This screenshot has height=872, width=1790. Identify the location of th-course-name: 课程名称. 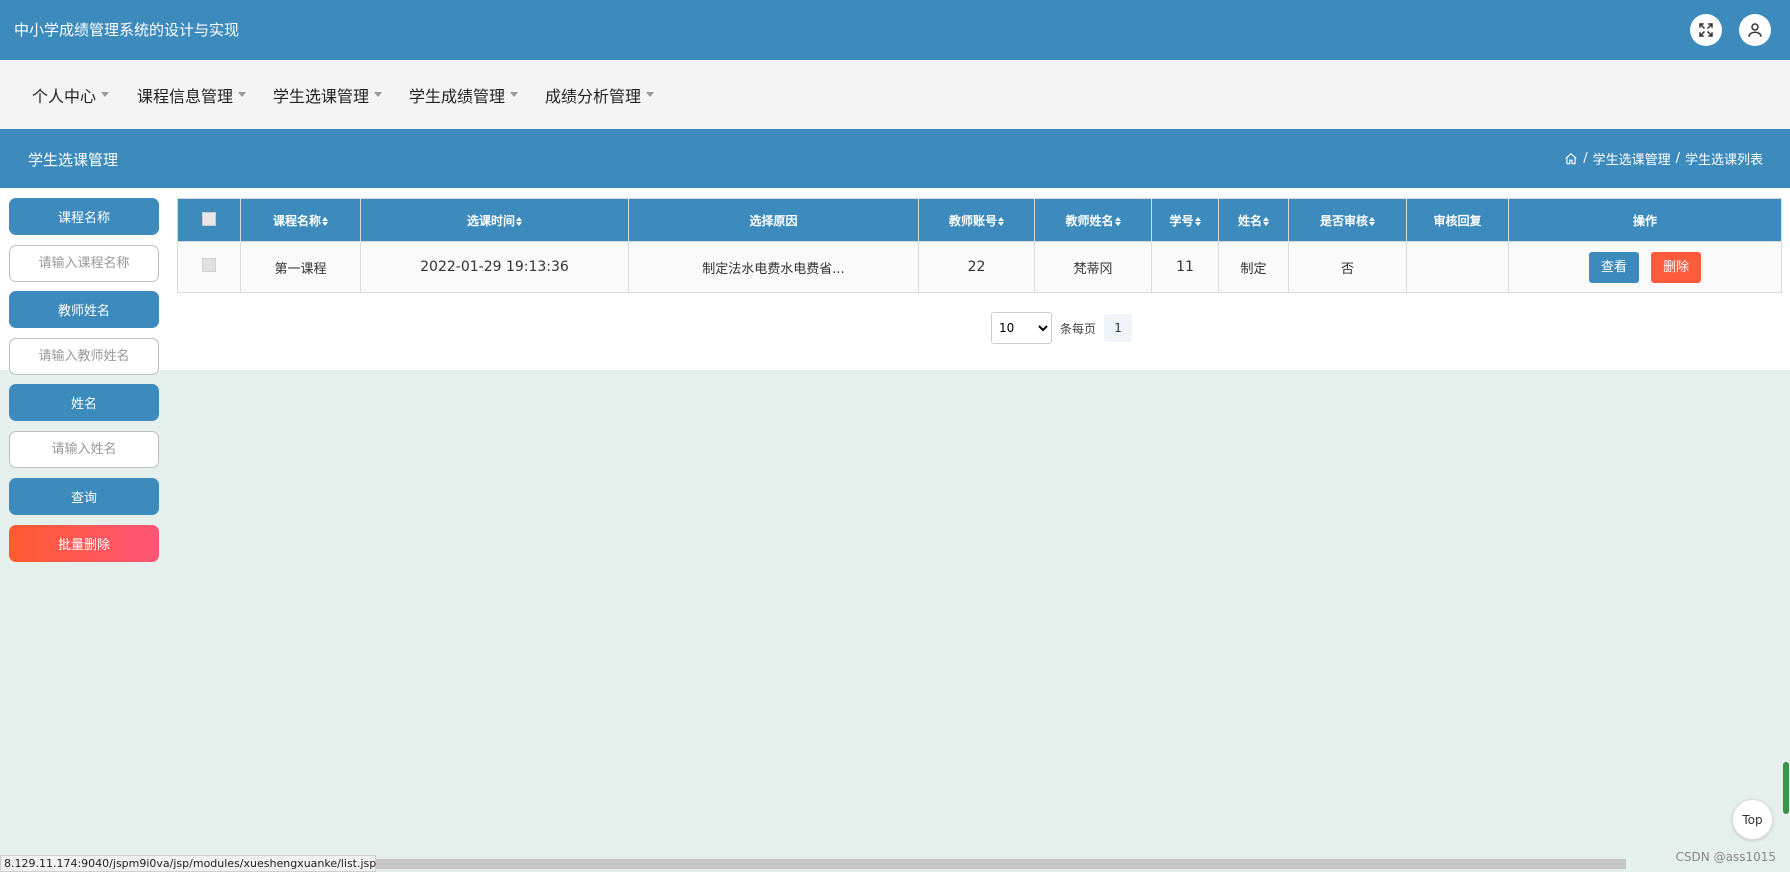
(300, 220).